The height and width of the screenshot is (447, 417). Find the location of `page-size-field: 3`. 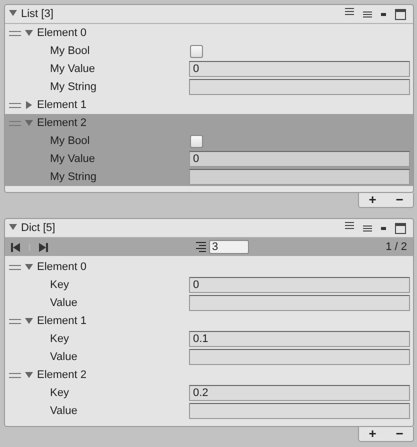

page-size-field: 3 is located at coordinates (229, 247).